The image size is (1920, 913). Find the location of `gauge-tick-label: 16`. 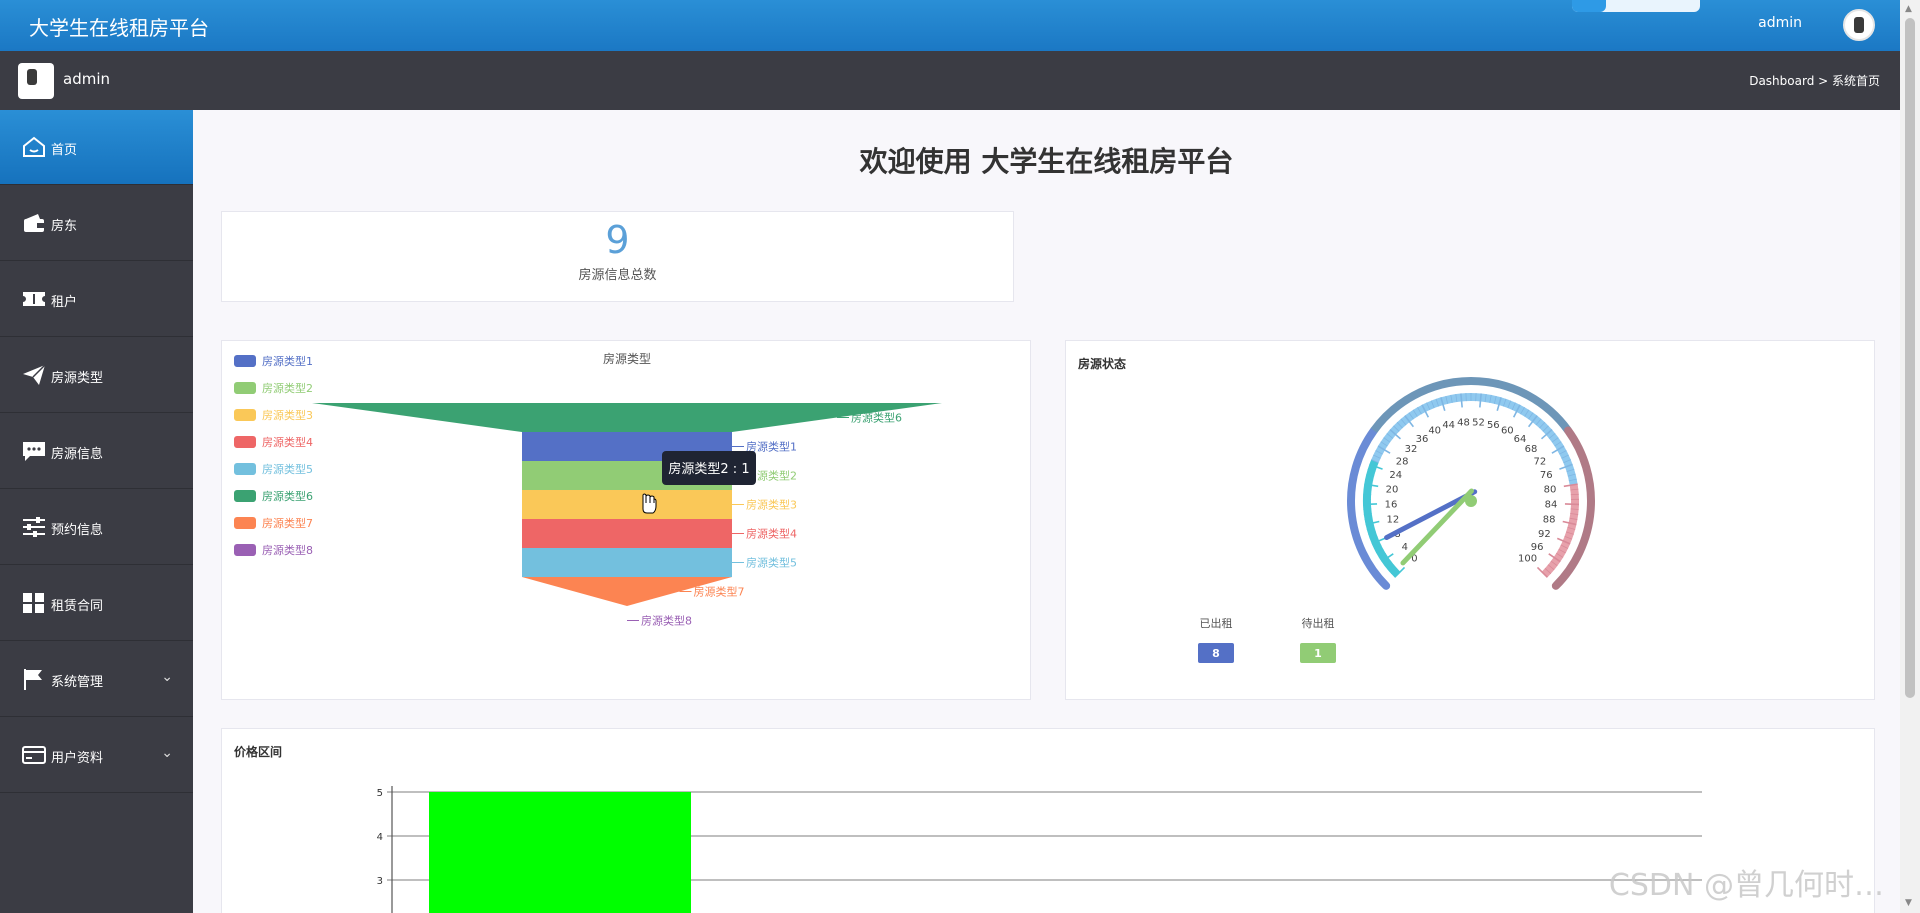

gauge-tick-label: 16 is located at coordinates (1391, 505).